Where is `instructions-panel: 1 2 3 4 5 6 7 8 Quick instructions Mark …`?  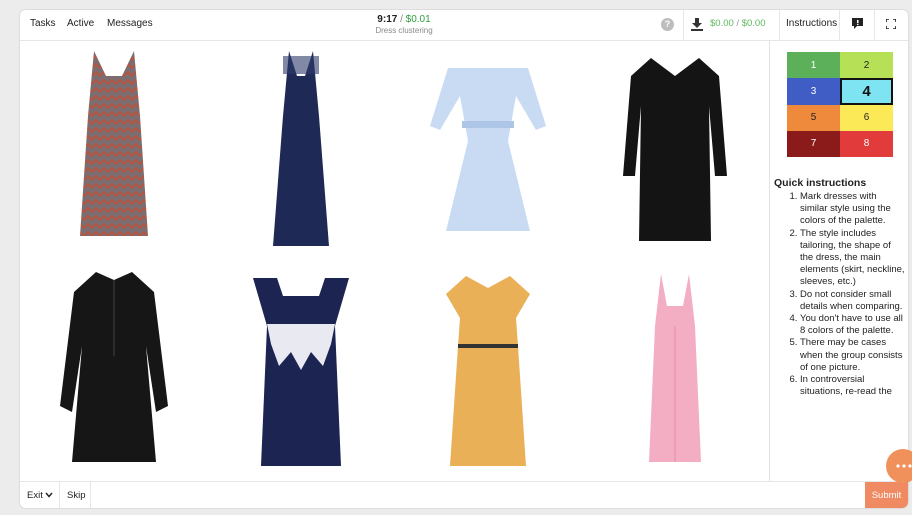 instructions-panel: 1 2 3 4 5 6 7 8 Quick instructions Mark … is located at coordinates (838, 261).